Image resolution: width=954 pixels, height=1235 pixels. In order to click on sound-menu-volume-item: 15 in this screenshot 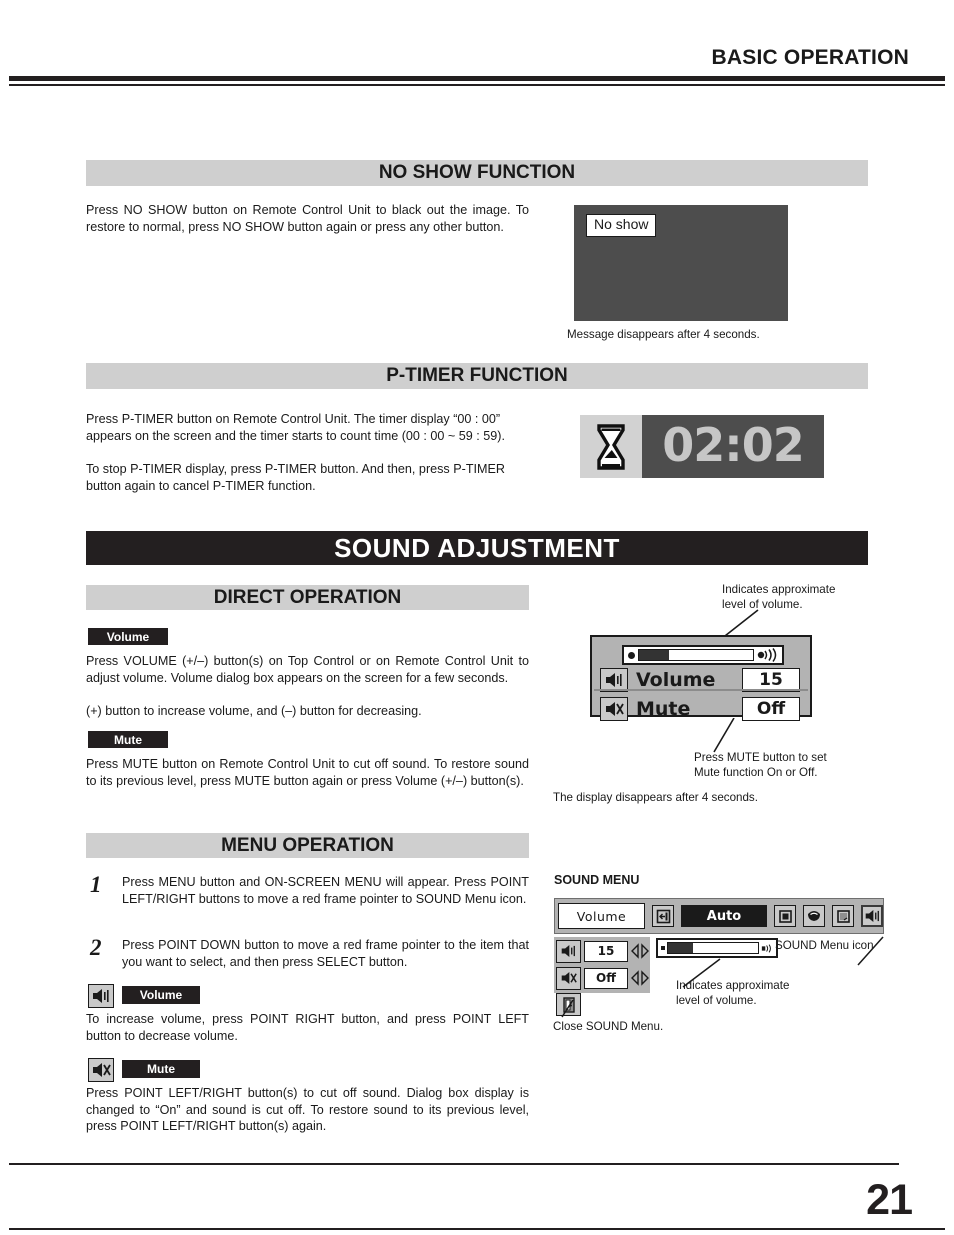, I will do `click(603, 951)`.